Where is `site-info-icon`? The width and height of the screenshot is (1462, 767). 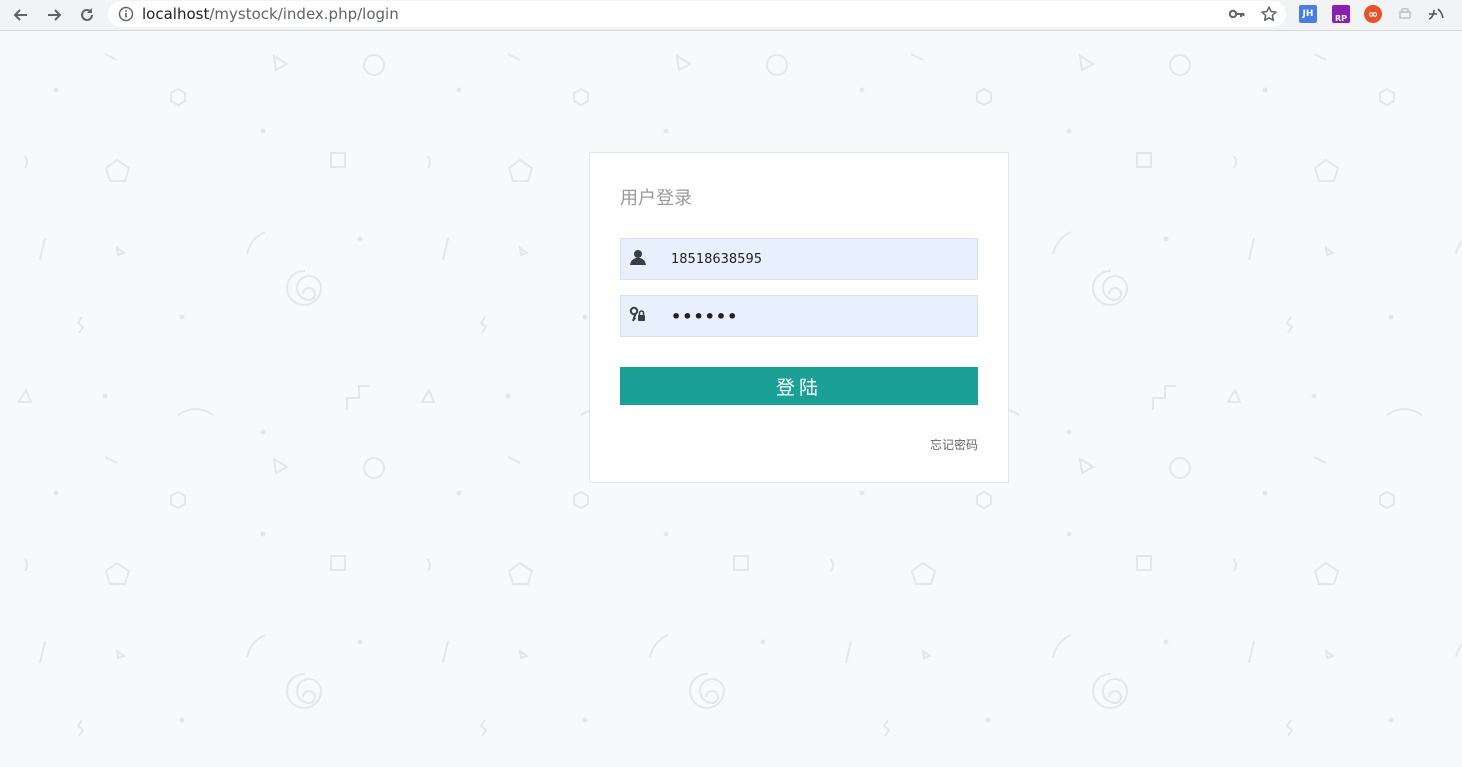 site-info-icon is located at coordinates (126, 14).